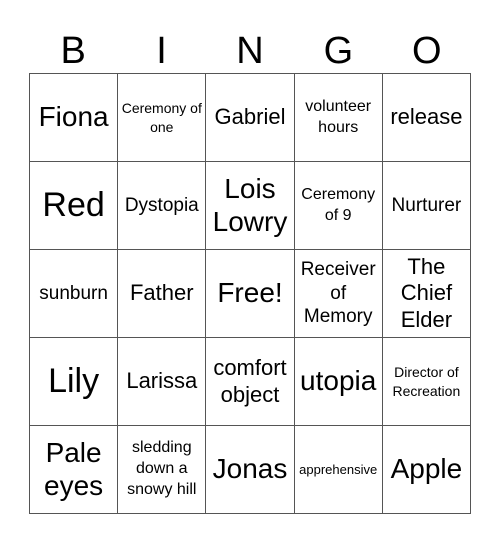 The width and height of the screenshot is (500, 544). What do you see at coordinates (338, 118) in the screenshot?
I see `bingo-cell: volunteer hours` at bounding box center [338, 118].